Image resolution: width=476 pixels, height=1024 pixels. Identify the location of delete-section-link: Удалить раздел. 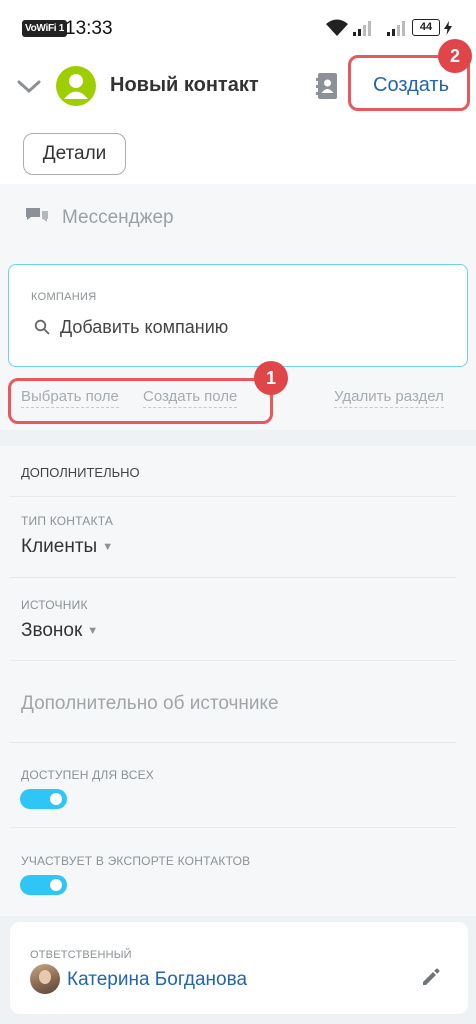
(389, 398).